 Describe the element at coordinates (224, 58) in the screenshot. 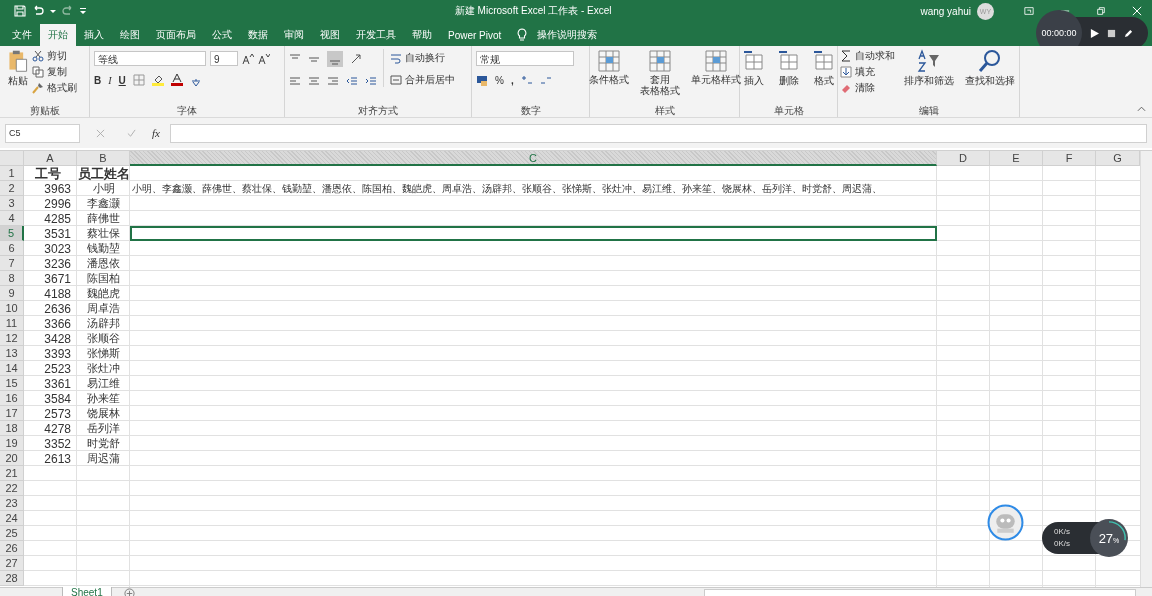

I see `font-size-dropdown: 9` at that location.